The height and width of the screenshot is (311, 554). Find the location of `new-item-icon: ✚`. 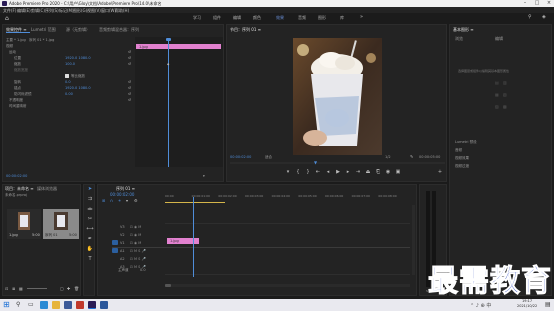

new-item-icon: ✚ is located at coordinates (68, 288).